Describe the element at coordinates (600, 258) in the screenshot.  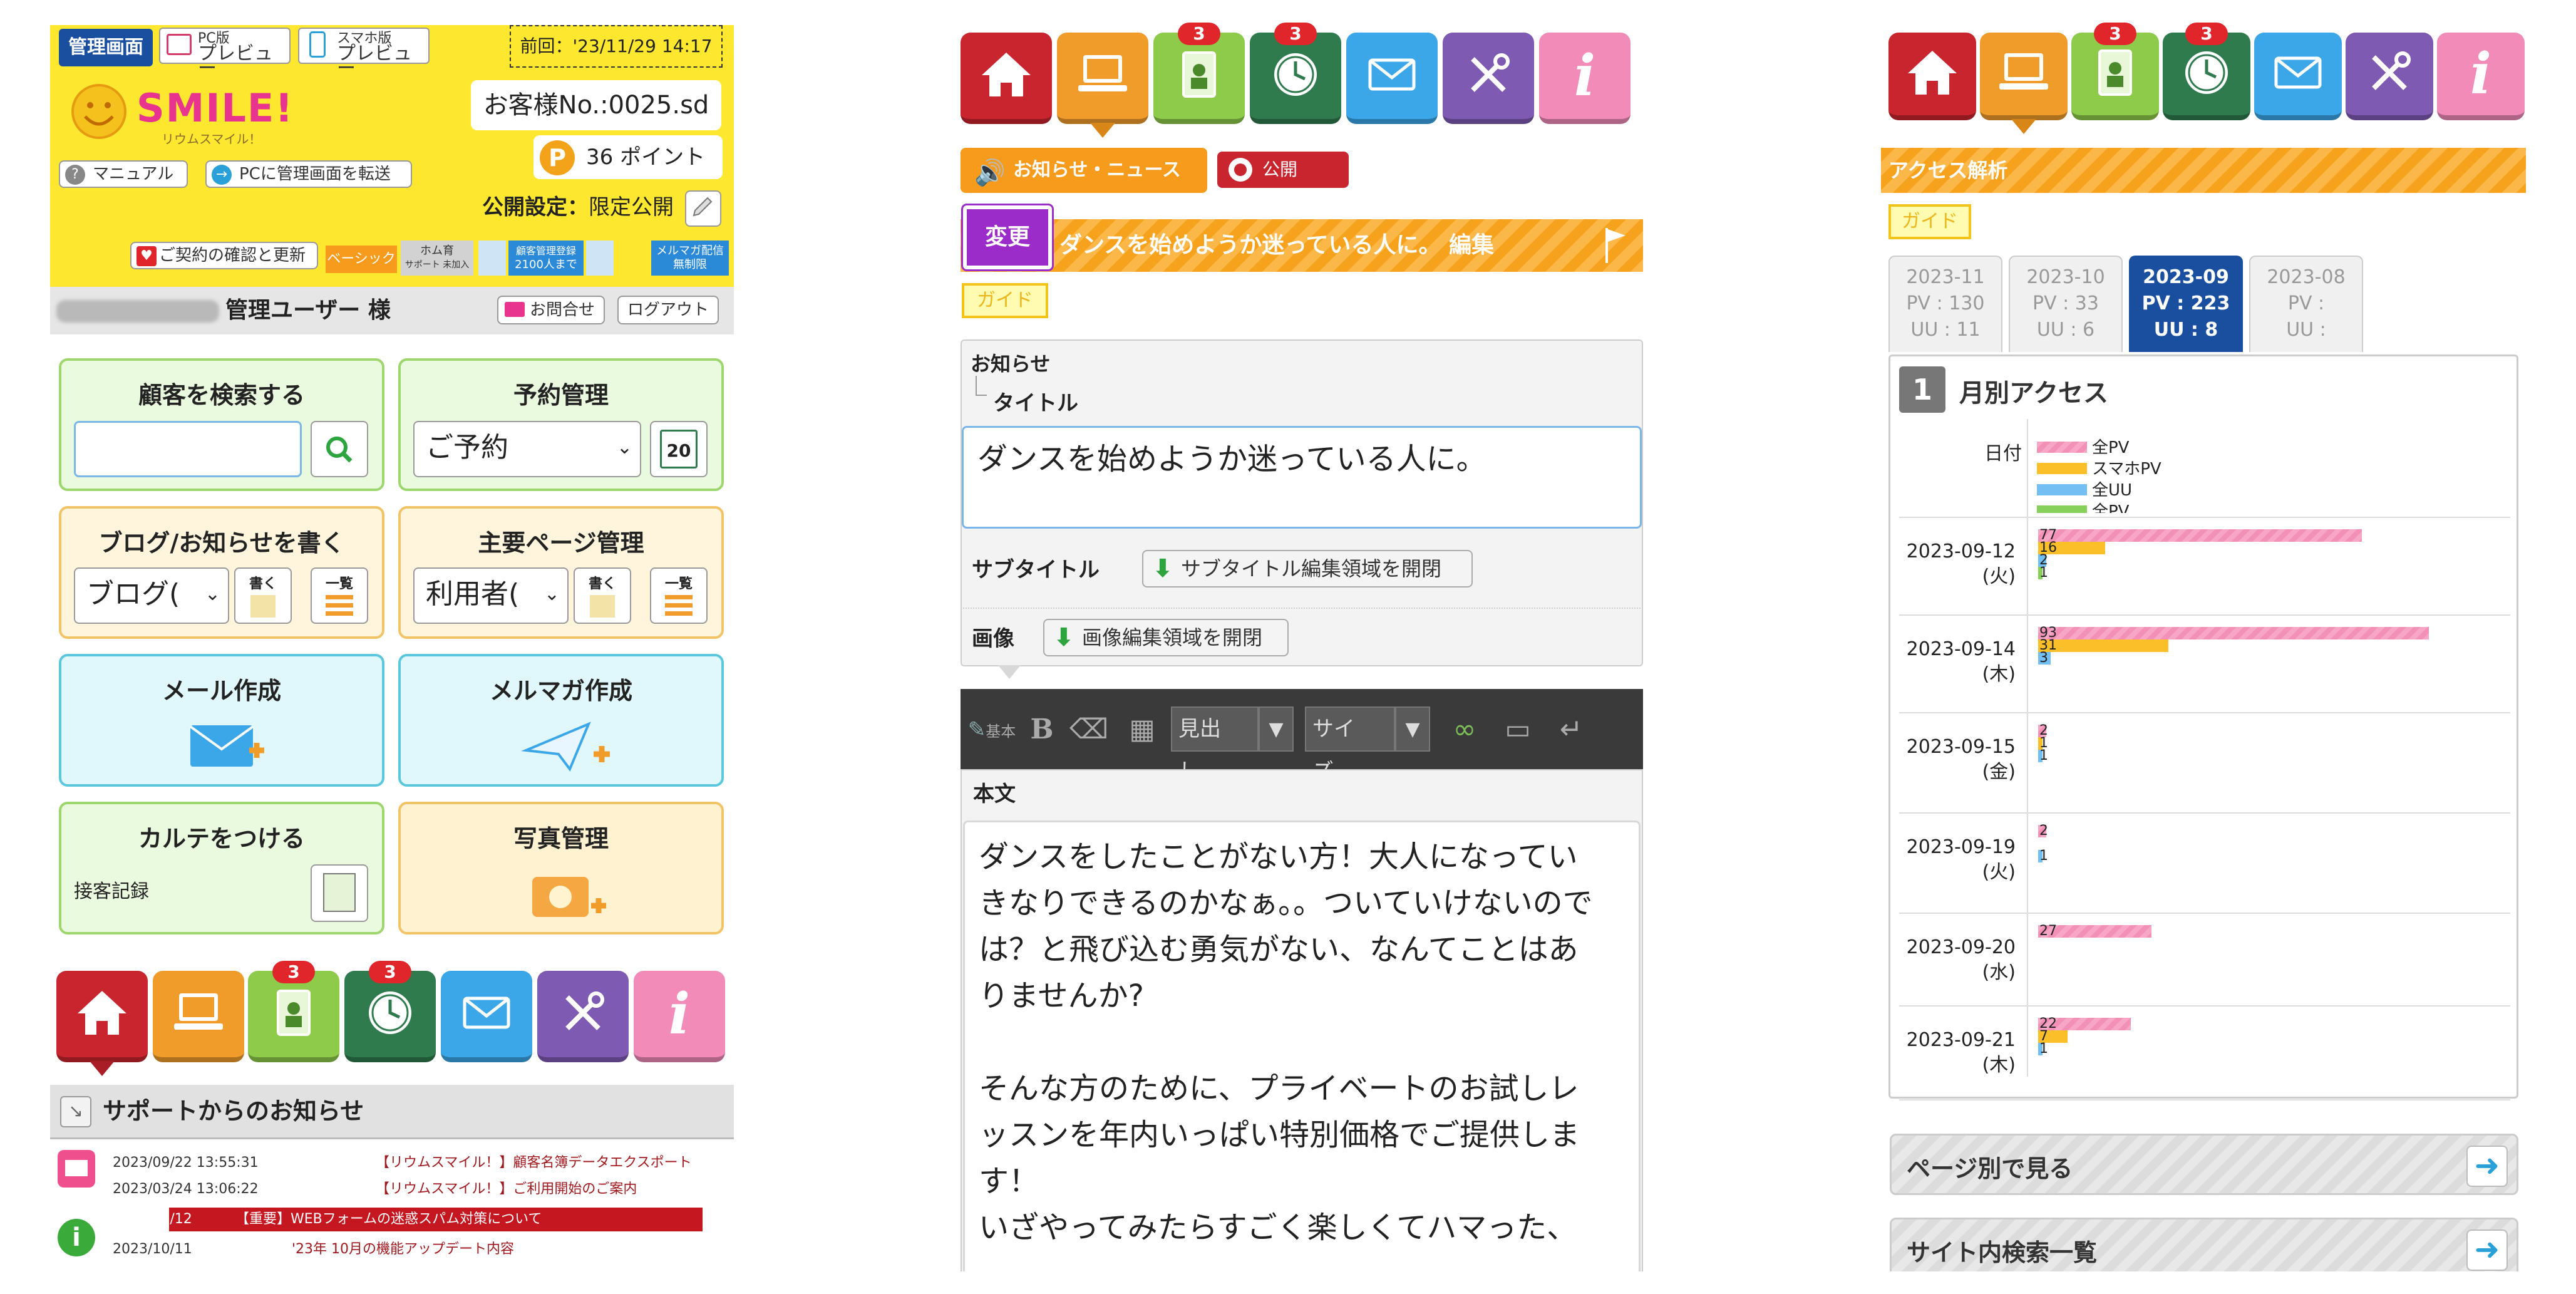
I see `mailmag-tag-icon` at that location.